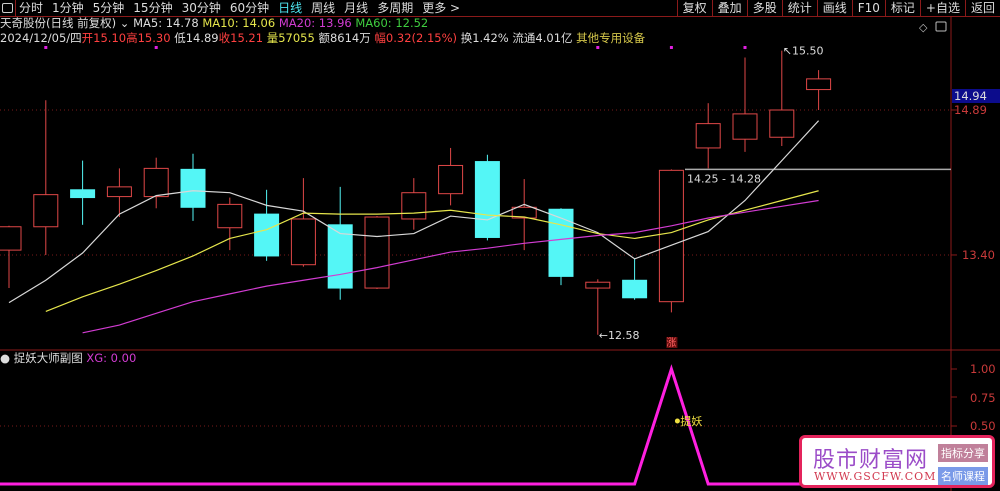  I want to click on toolbar-button: 画线, so click(834, 8).